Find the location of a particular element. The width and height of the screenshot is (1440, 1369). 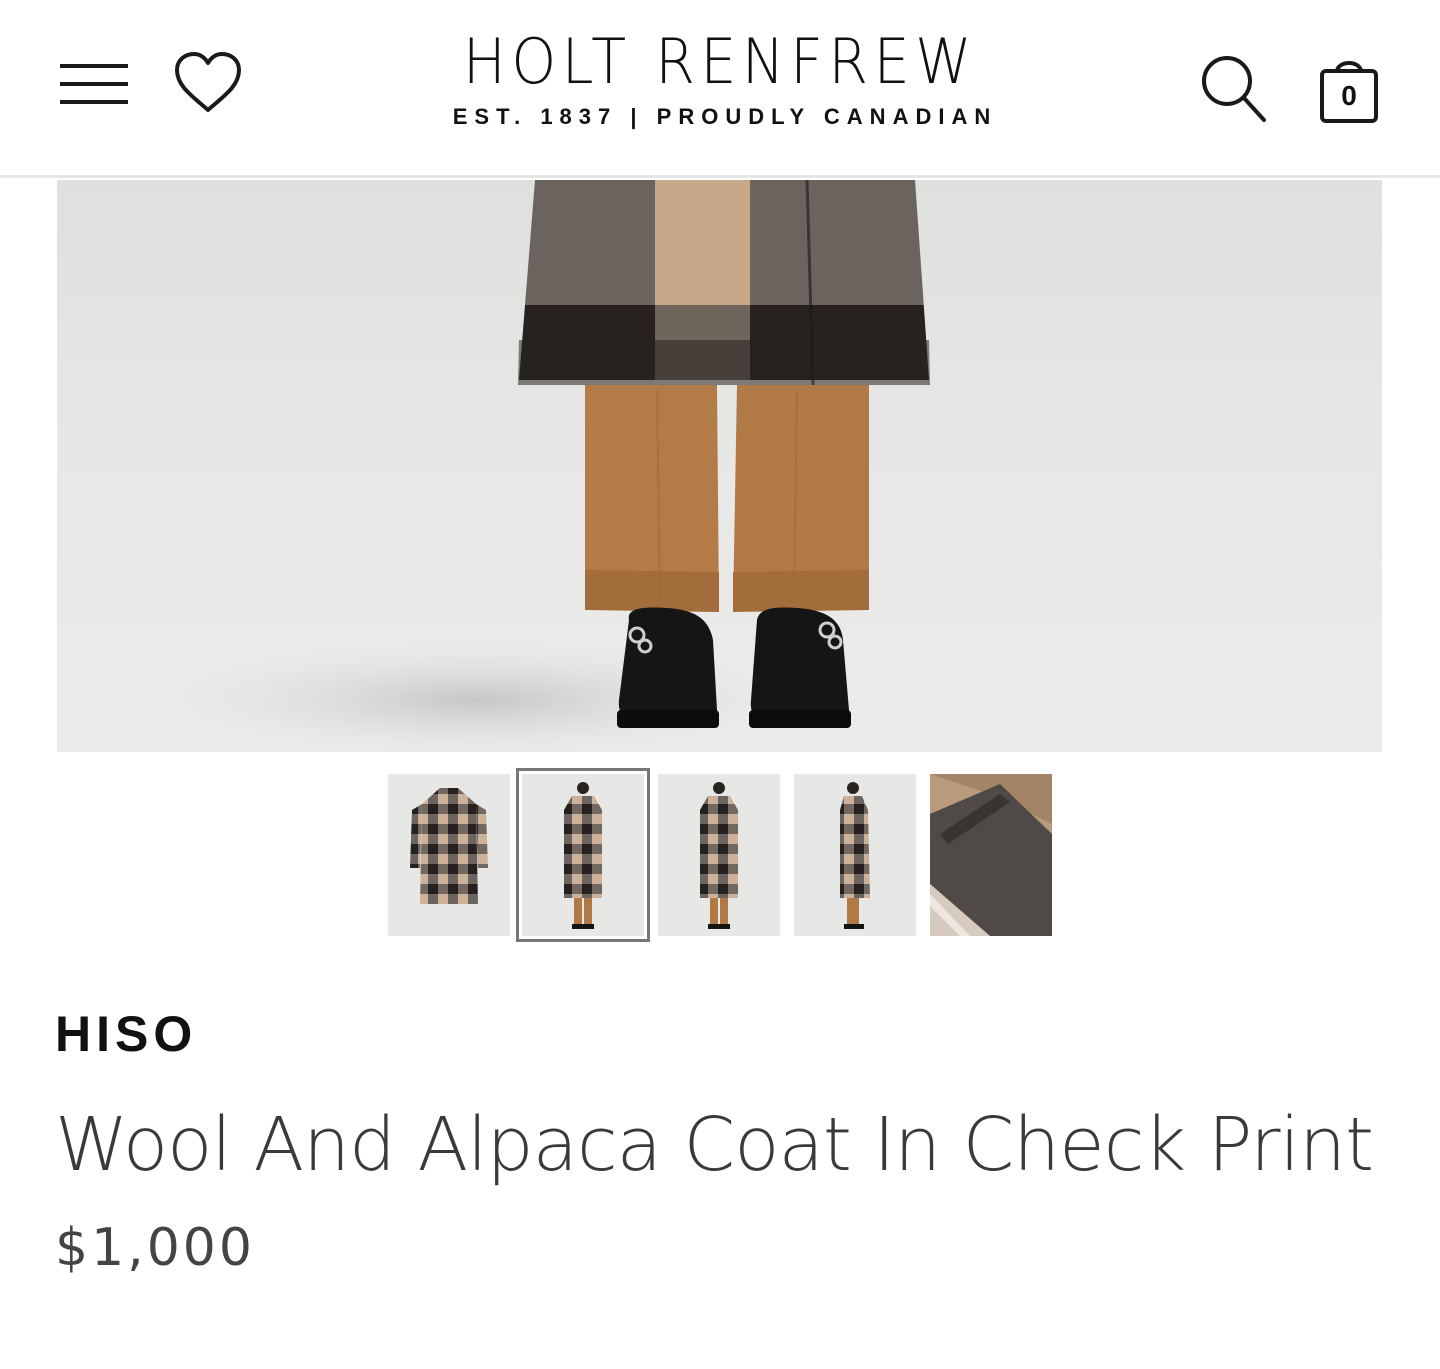

hamburger-menu-icon is located at coordinates (94, 84).